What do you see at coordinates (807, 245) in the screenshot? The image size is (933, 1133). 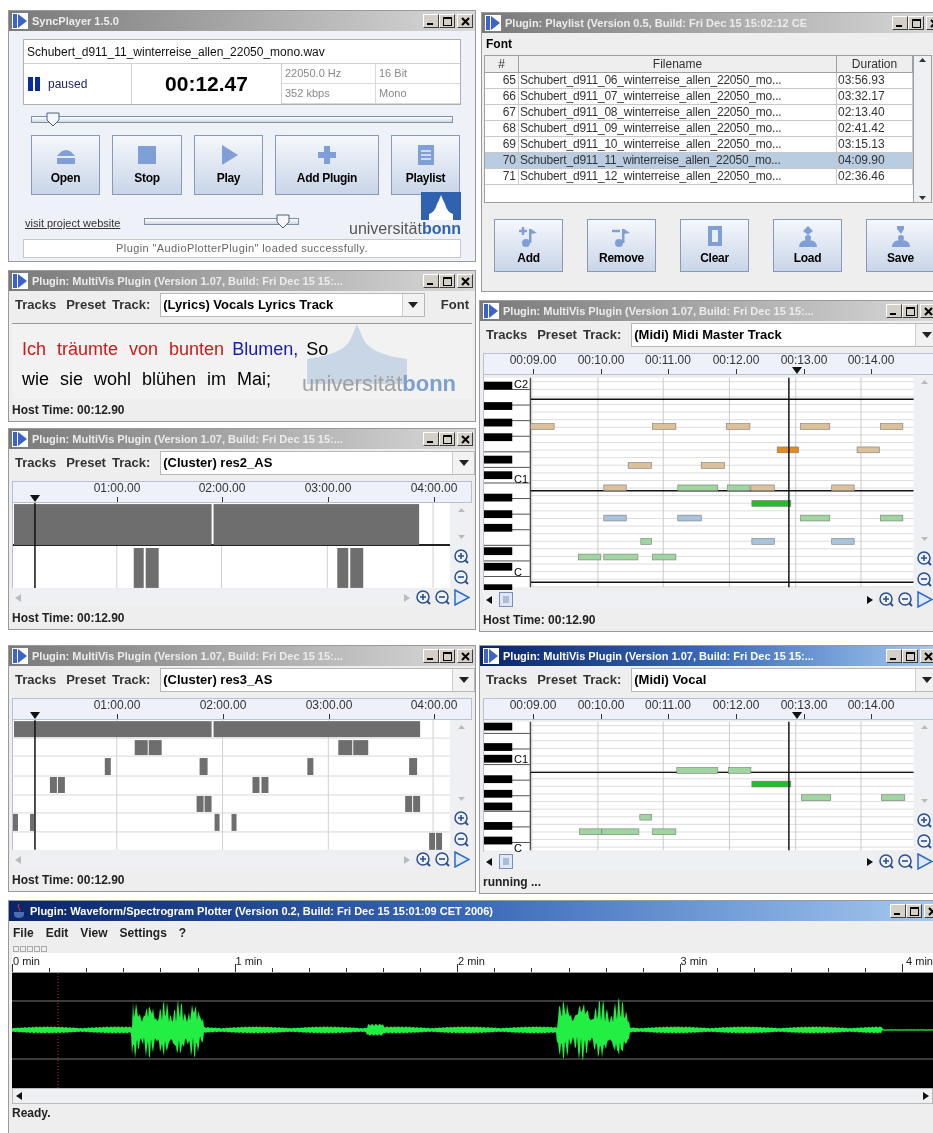 I see `toolbar-button: Load` at bounding box center [807, 245].